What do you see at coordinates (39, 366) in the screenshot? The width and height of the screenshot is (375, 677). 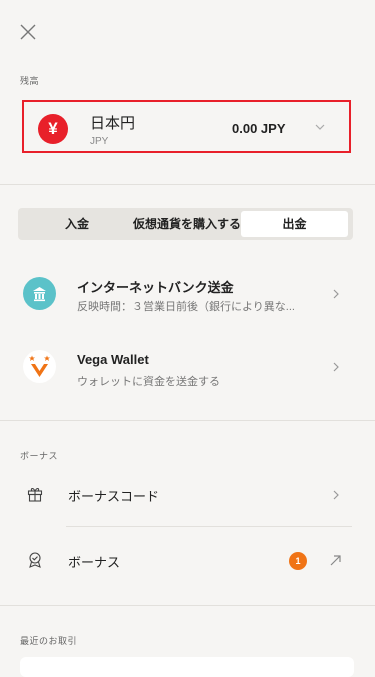 I see `vega-wallet-icon` at bounding box center [39, 366].